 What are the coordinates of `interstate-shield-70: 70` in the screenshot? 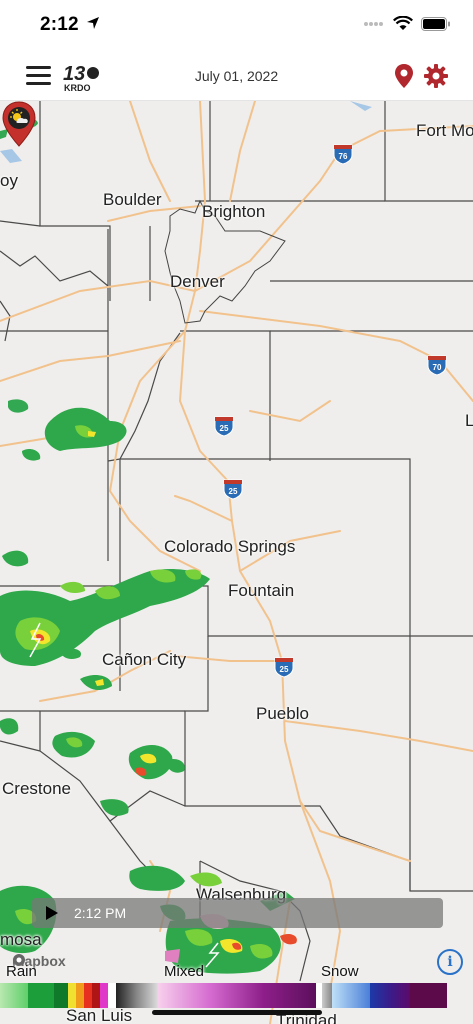 It's located at (437, 365).